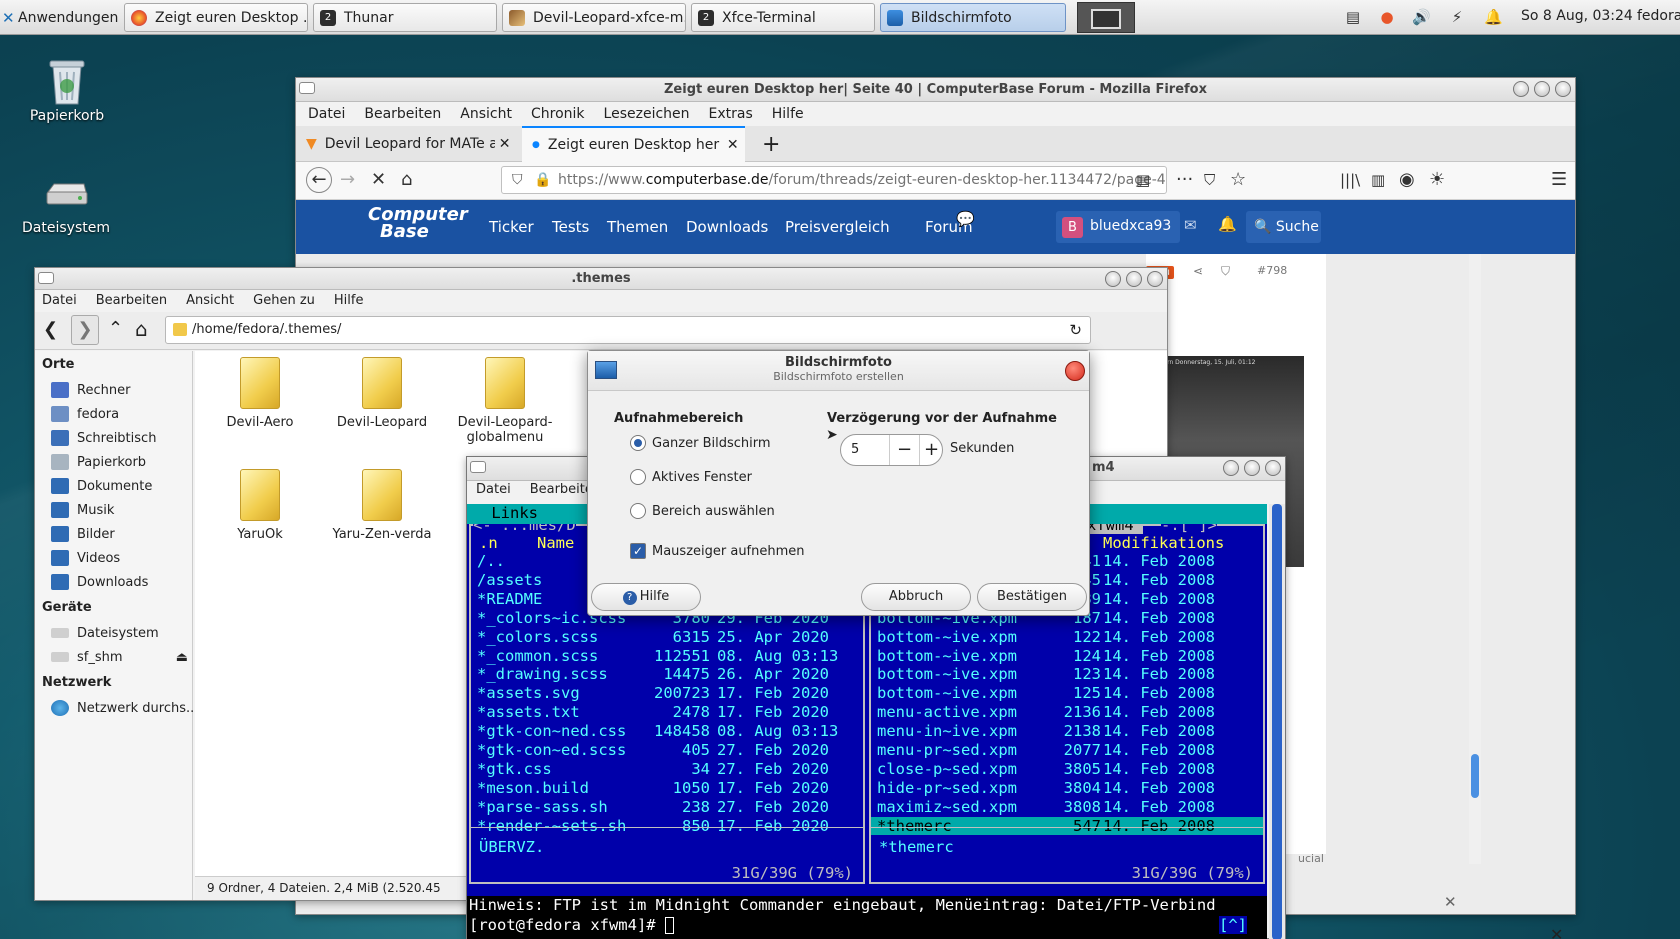 This screenshot has height=939, width=1680. I want to click on file-row: *gtk.css 34 27. Feb 2020, so click(667, 769).